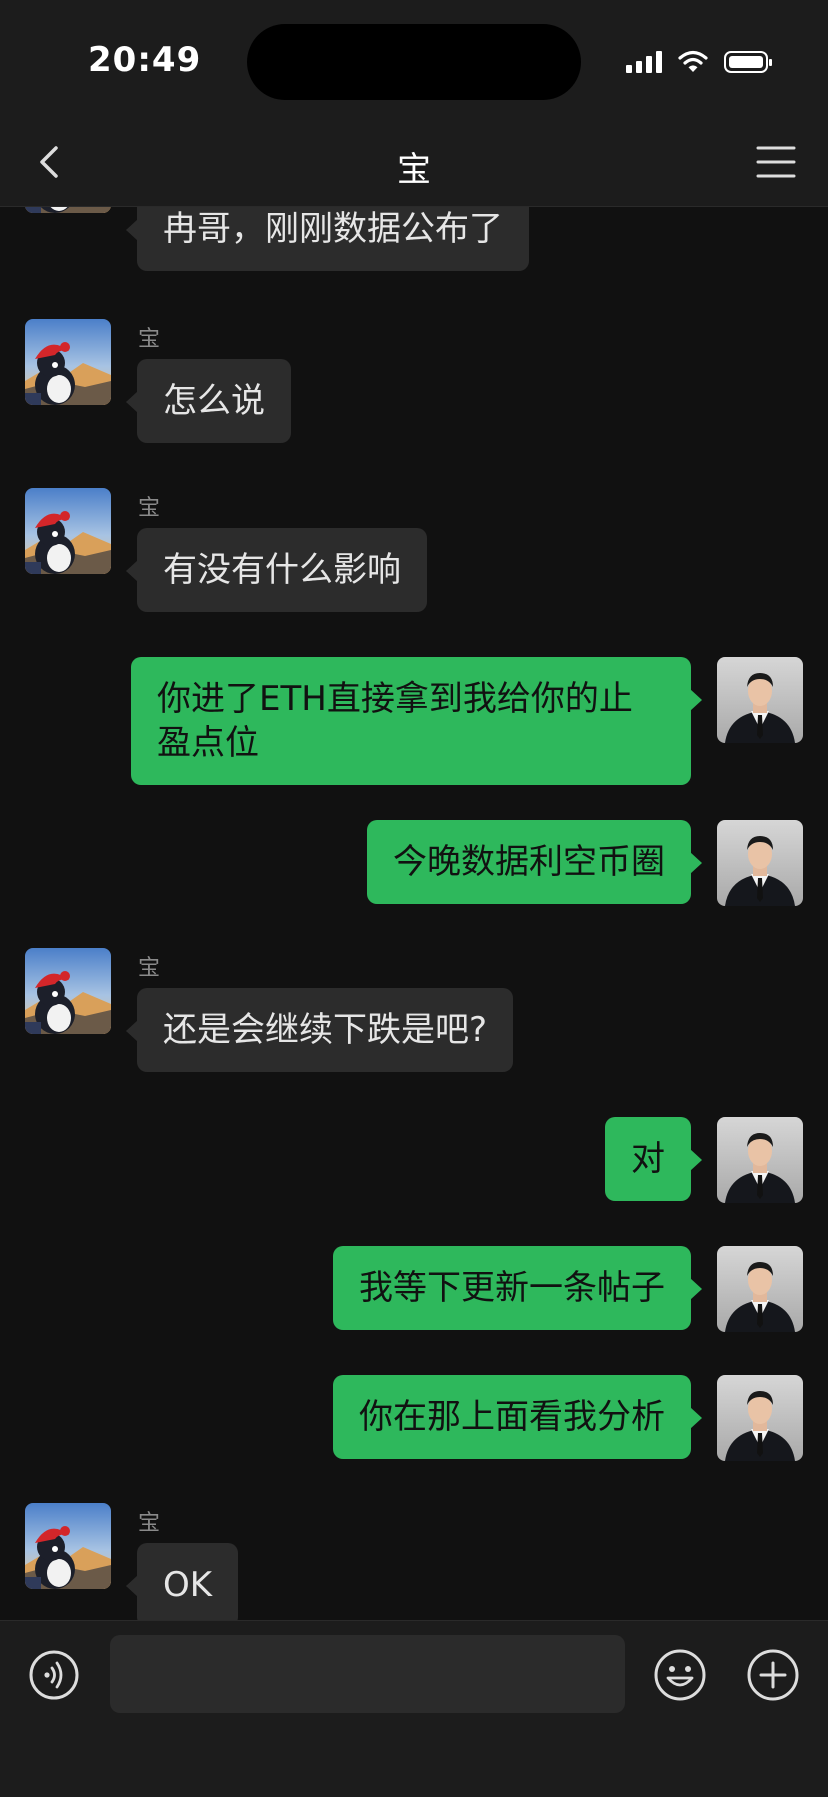 The image size is (828, 1797). What do you see at coordinates (367, 1674) in the screenshot?
I see `message-input` at bounding box center [367, 1674].